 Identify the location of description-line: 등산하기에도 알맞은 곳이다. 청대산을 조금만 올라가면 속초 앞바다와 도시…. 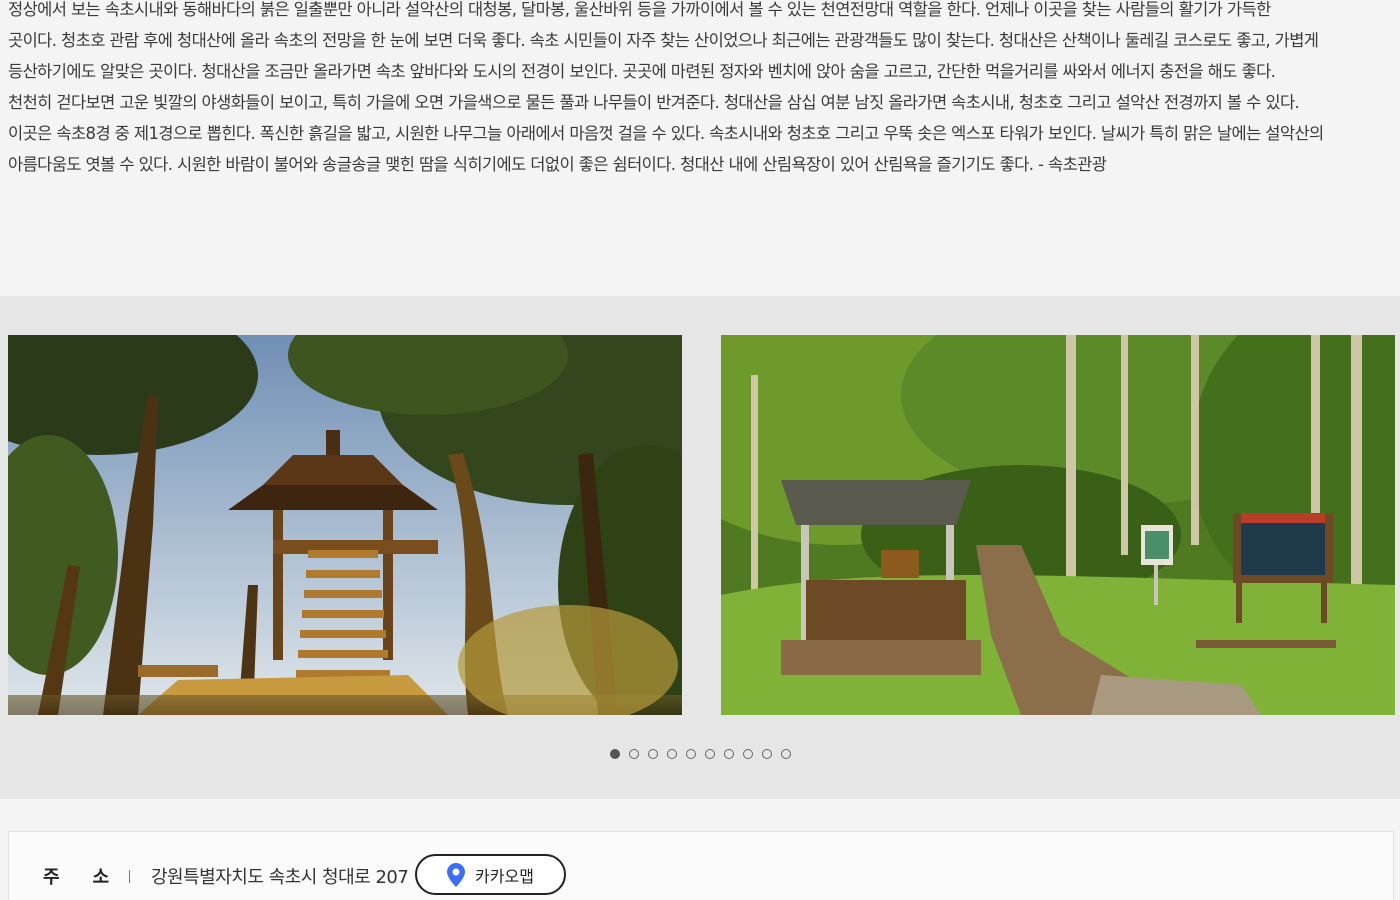
(642, 71).